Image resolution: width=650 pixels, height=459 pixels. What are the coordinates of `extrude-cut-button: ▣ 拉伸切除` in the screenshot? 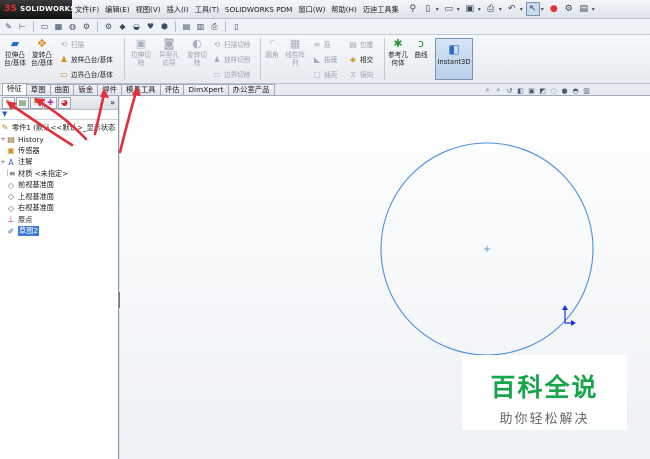 It's located at (141, 53).